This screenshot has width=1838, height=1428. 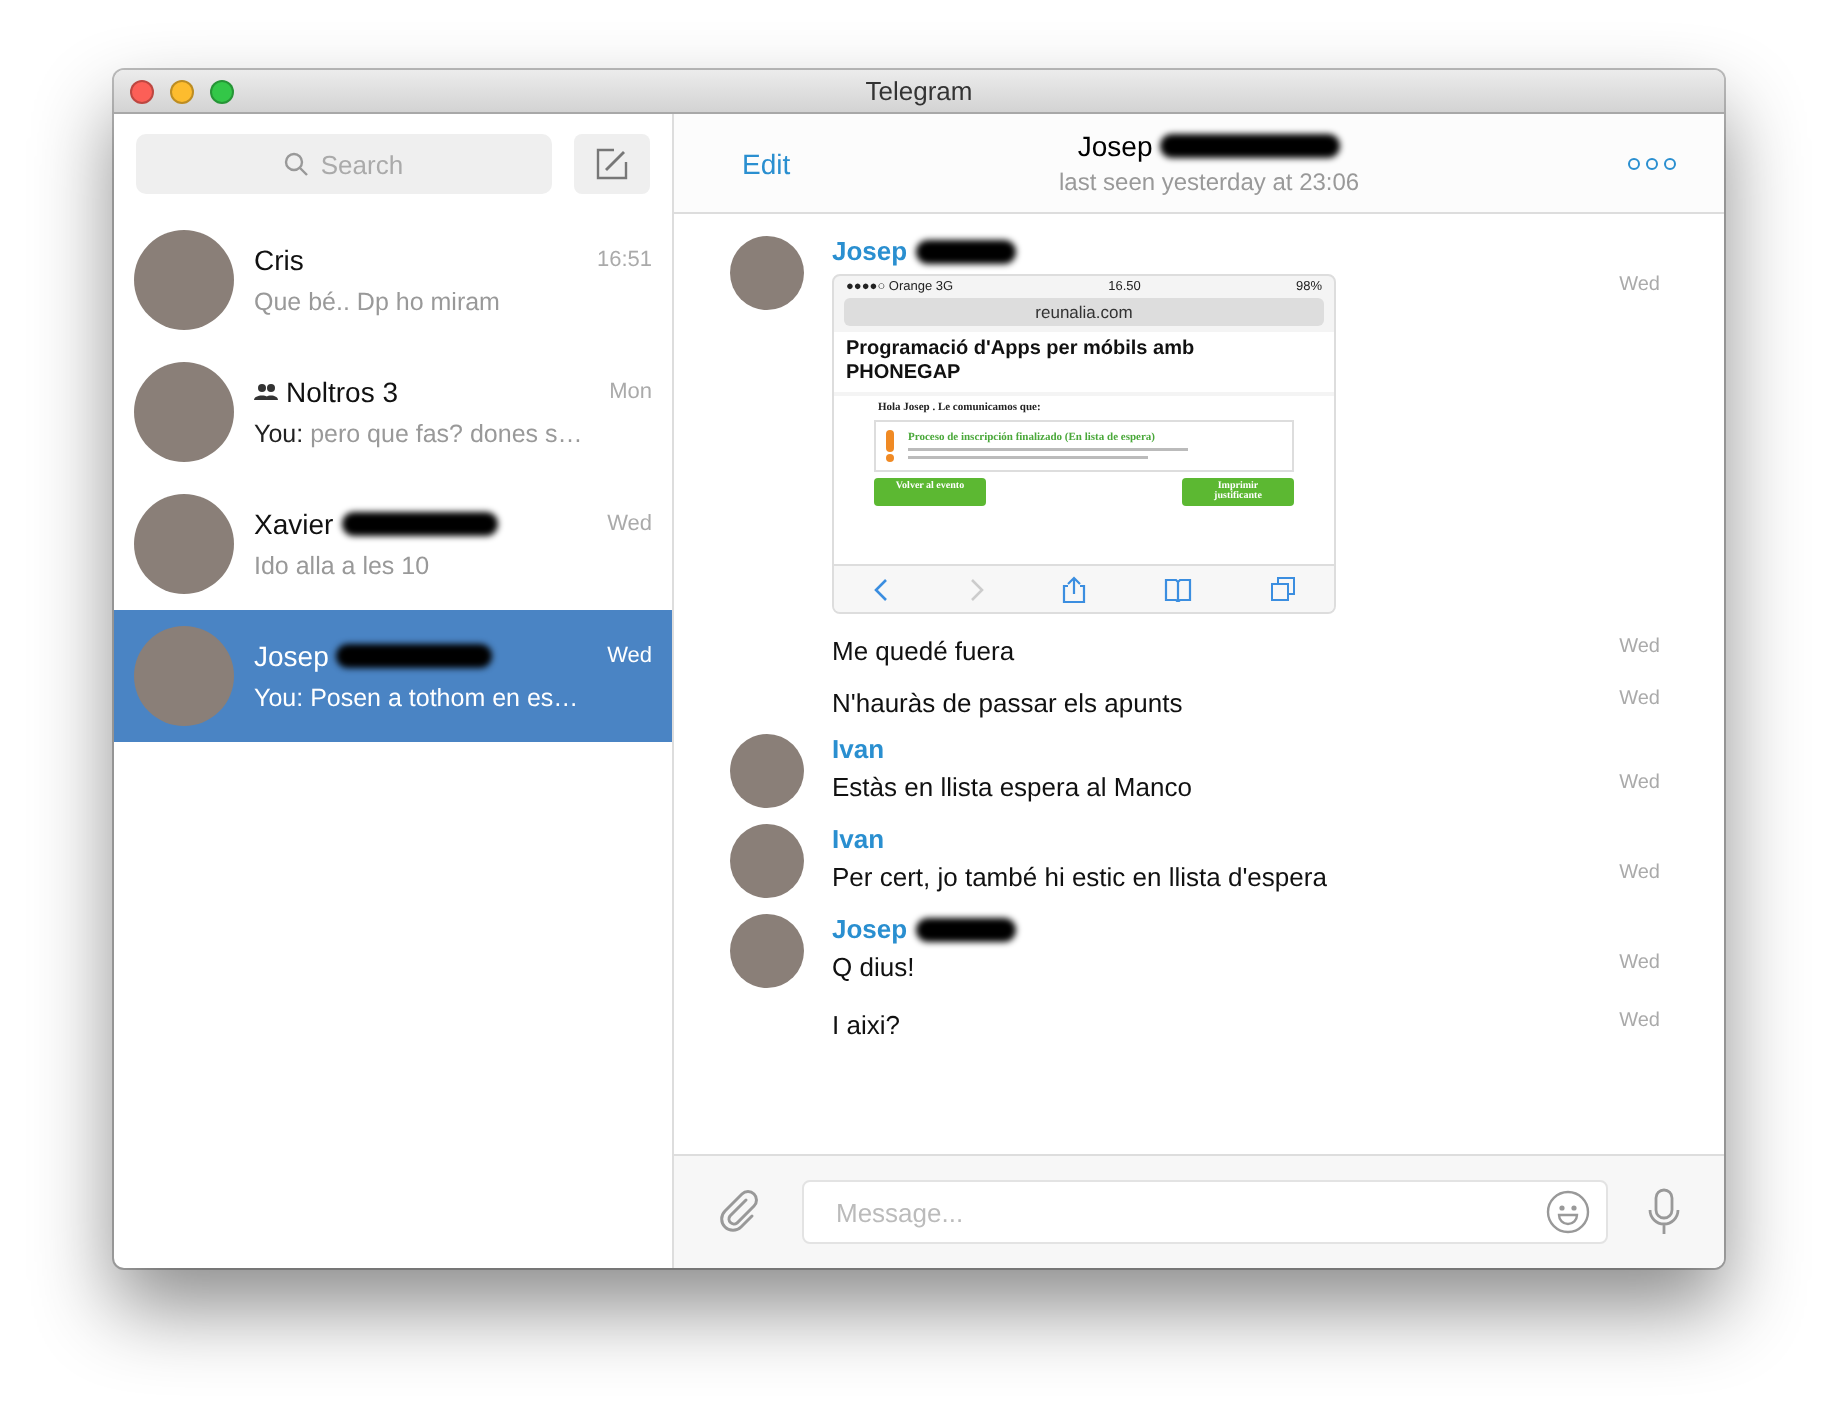 I want to click on chat-preview: Que bé.. Dp ho miram, so click(x=377, y=302).